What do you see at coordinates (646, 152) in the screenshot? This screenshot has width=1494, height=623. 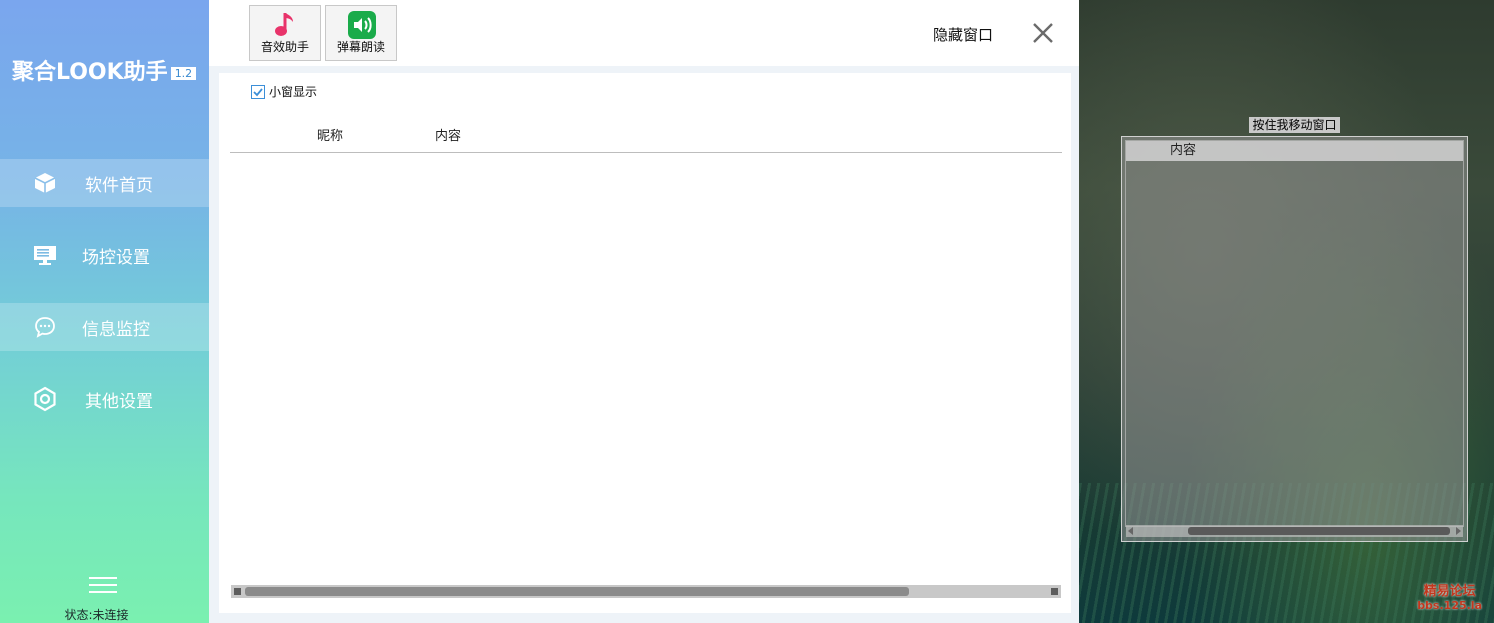 I see `header-divider` at bounding box center [646, 152].